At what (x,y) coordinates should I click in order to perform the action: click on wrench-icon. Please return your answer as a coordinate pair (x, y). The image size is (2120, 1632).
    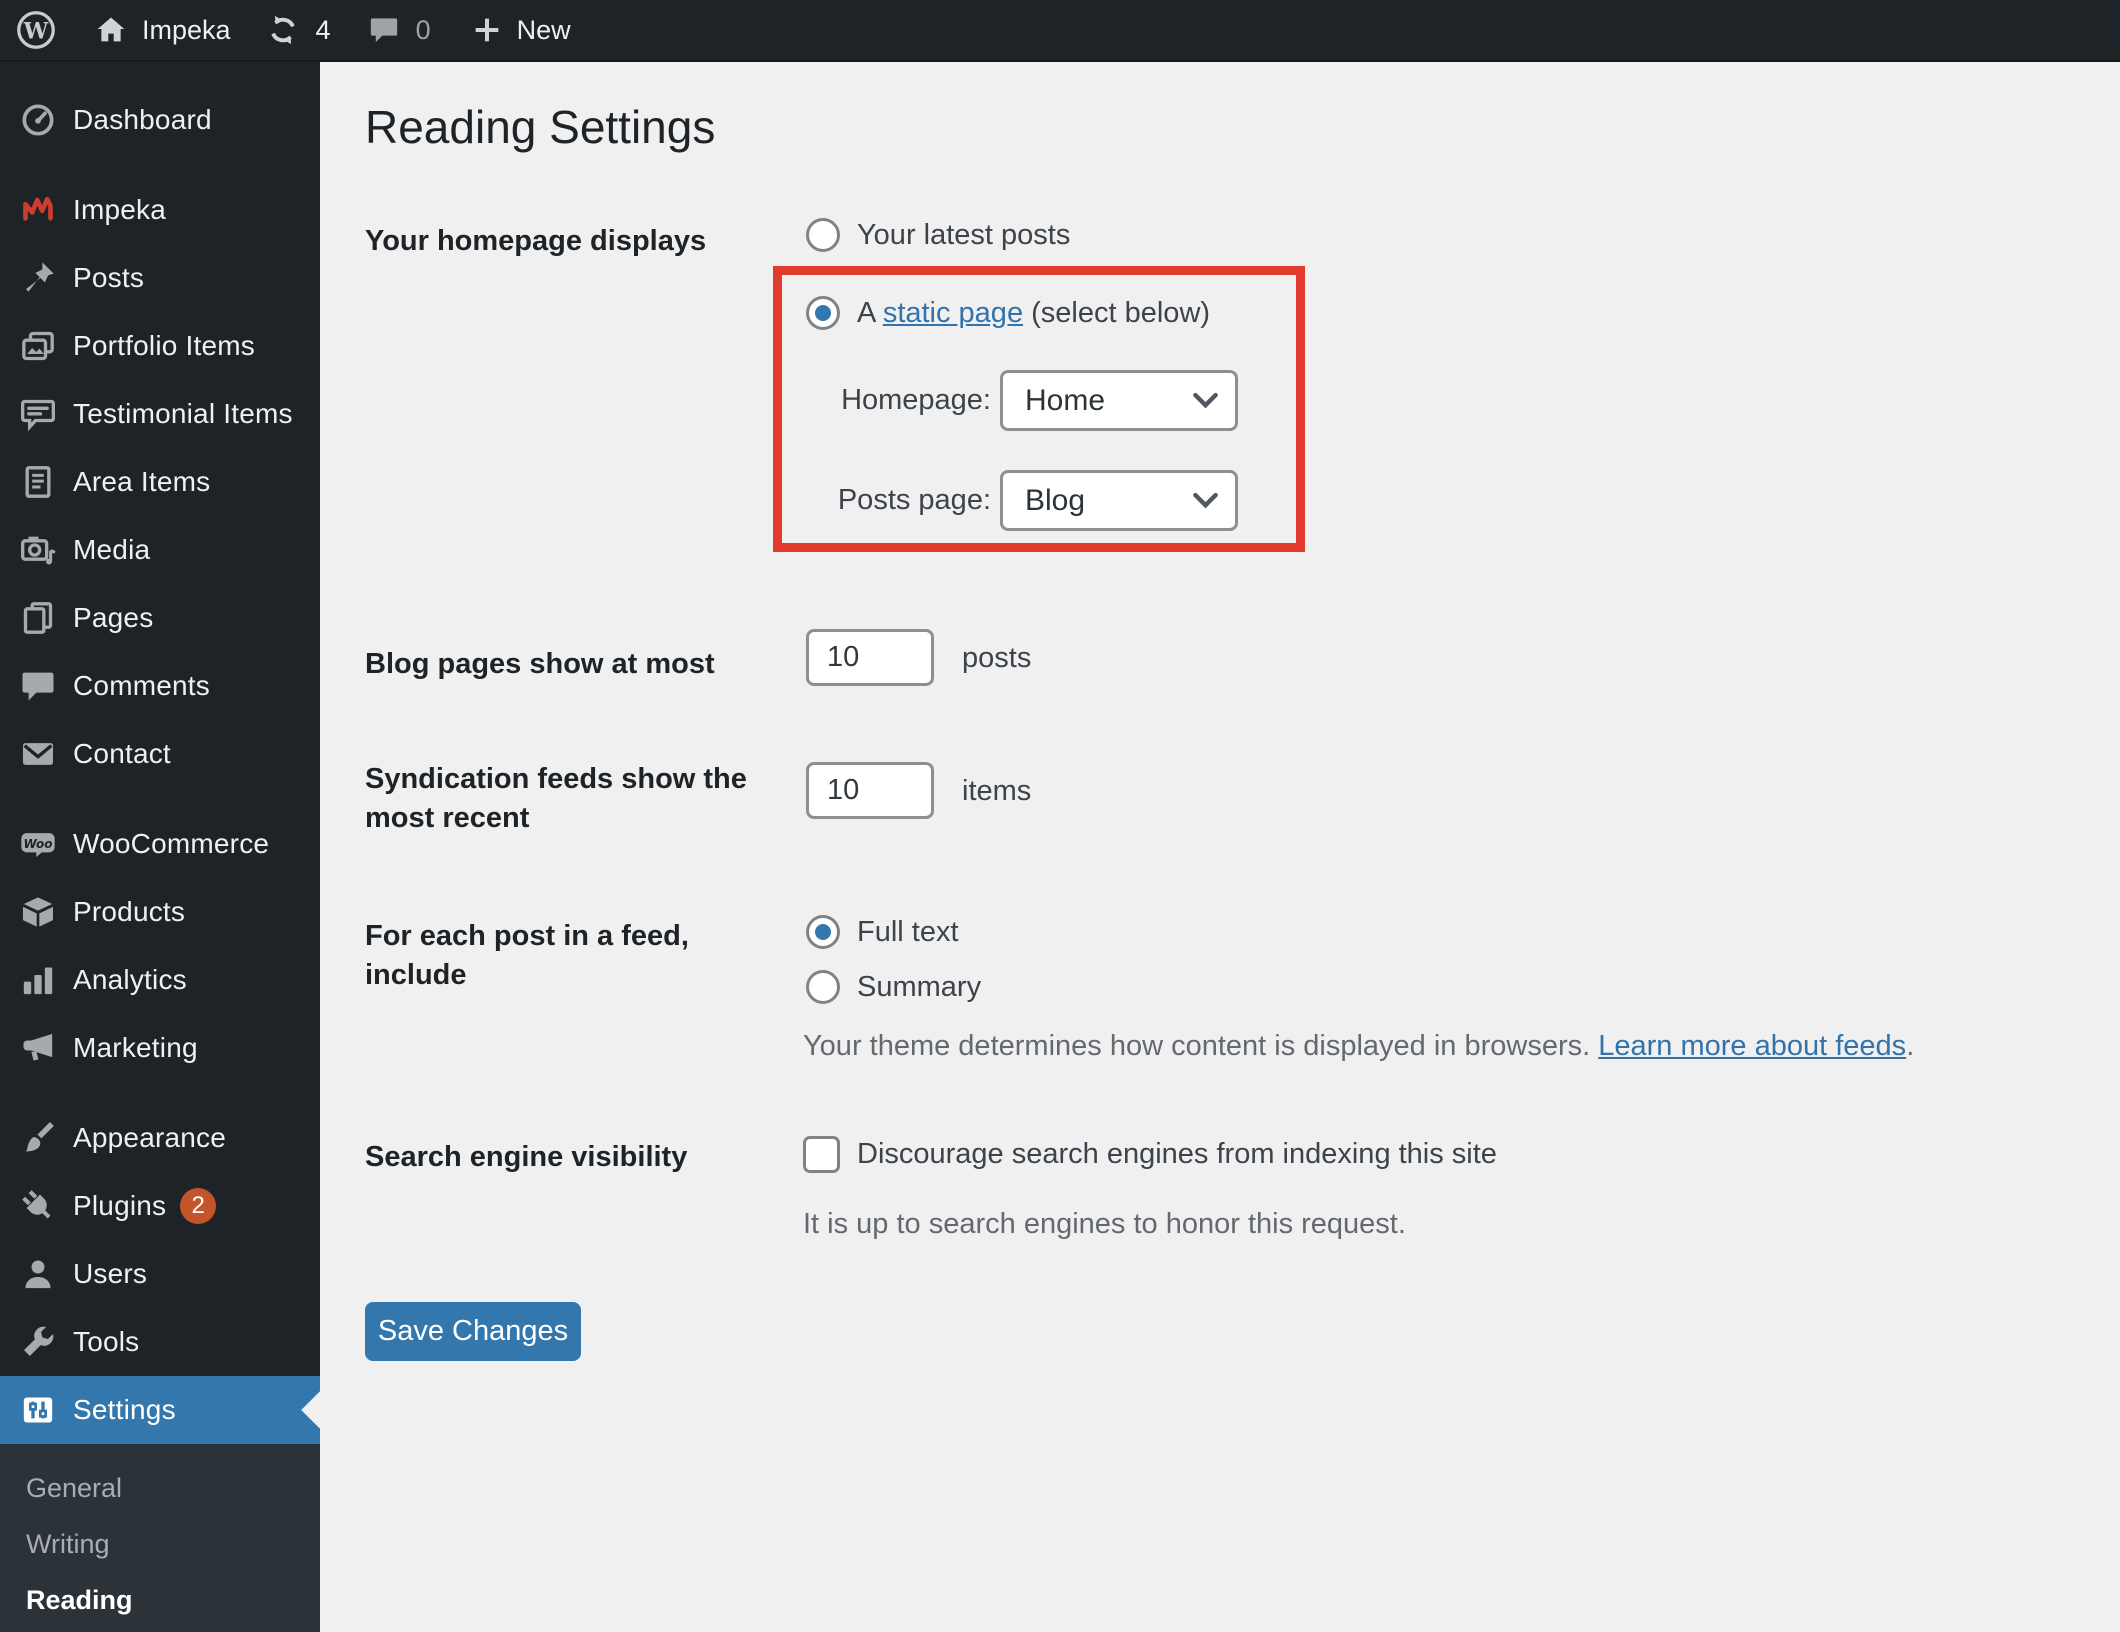
    Looking at the image, I should click on (38, 1342).